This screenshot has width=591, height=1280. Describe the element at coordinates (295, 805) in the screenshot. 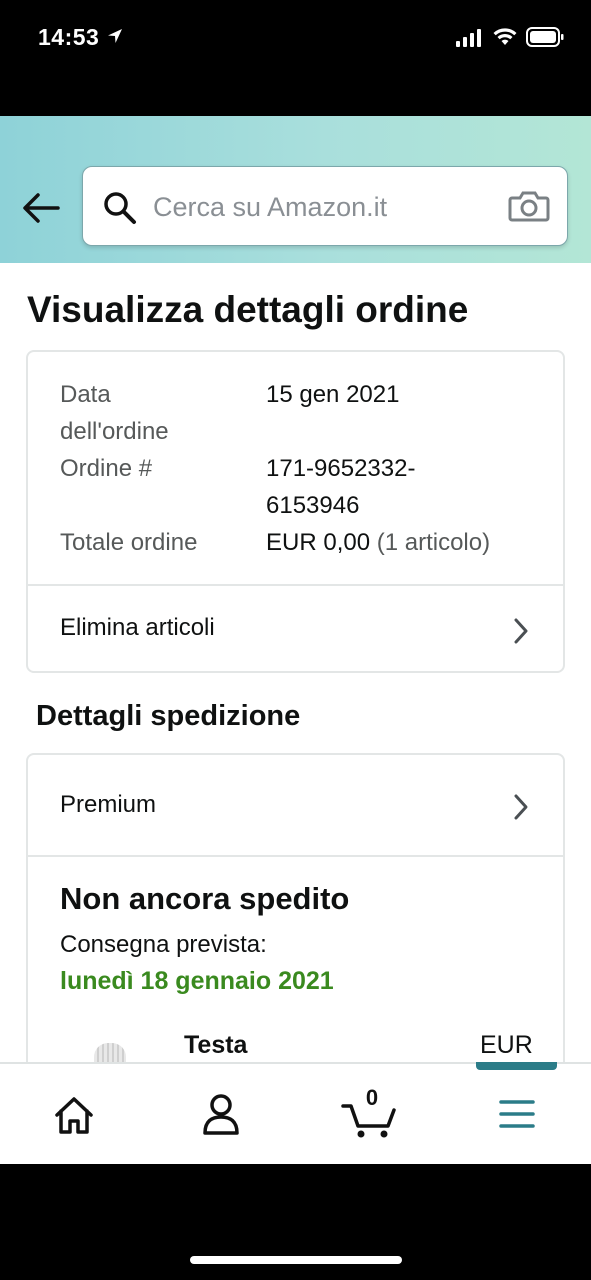

I see `shipping-method-row: Premium` at that location.